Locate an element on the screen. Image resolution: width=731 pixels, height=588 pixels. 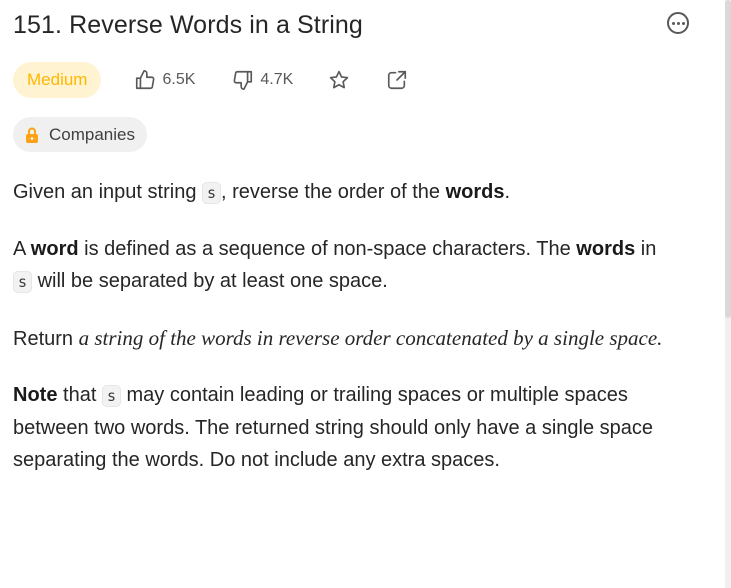
scrollbar-thumb is located at coordinates (728, 159).